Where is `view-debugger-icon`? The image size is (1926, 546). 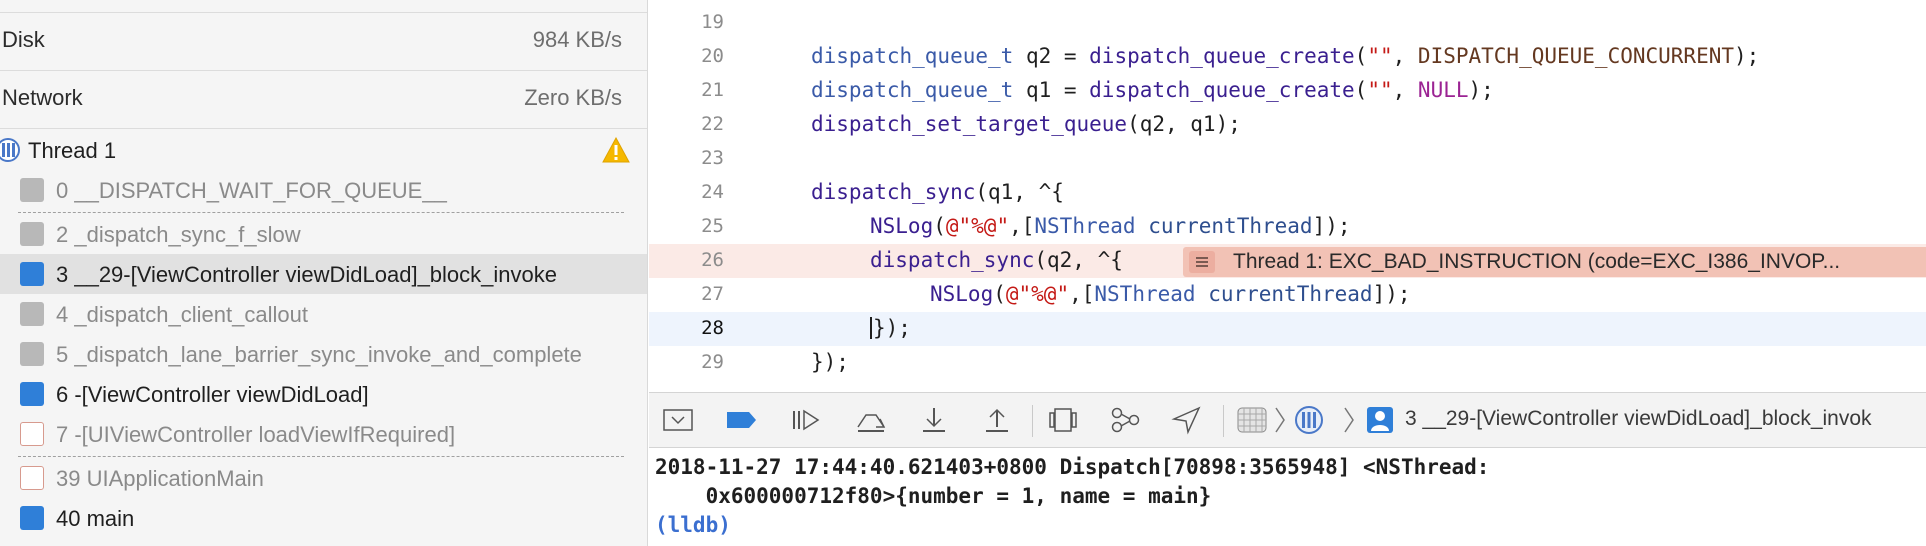
view-debugger-icon is located at coordinates (1063, 420).